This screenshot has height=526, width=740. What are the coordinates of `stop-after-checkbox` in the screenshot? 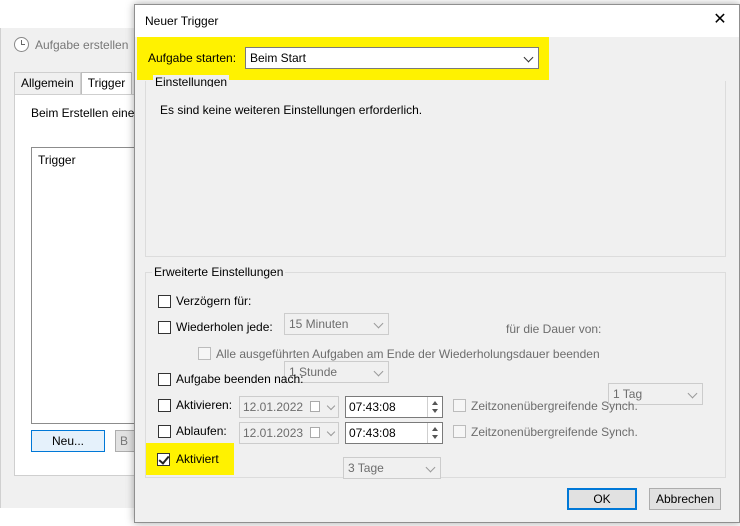 It's located at (164, 379).